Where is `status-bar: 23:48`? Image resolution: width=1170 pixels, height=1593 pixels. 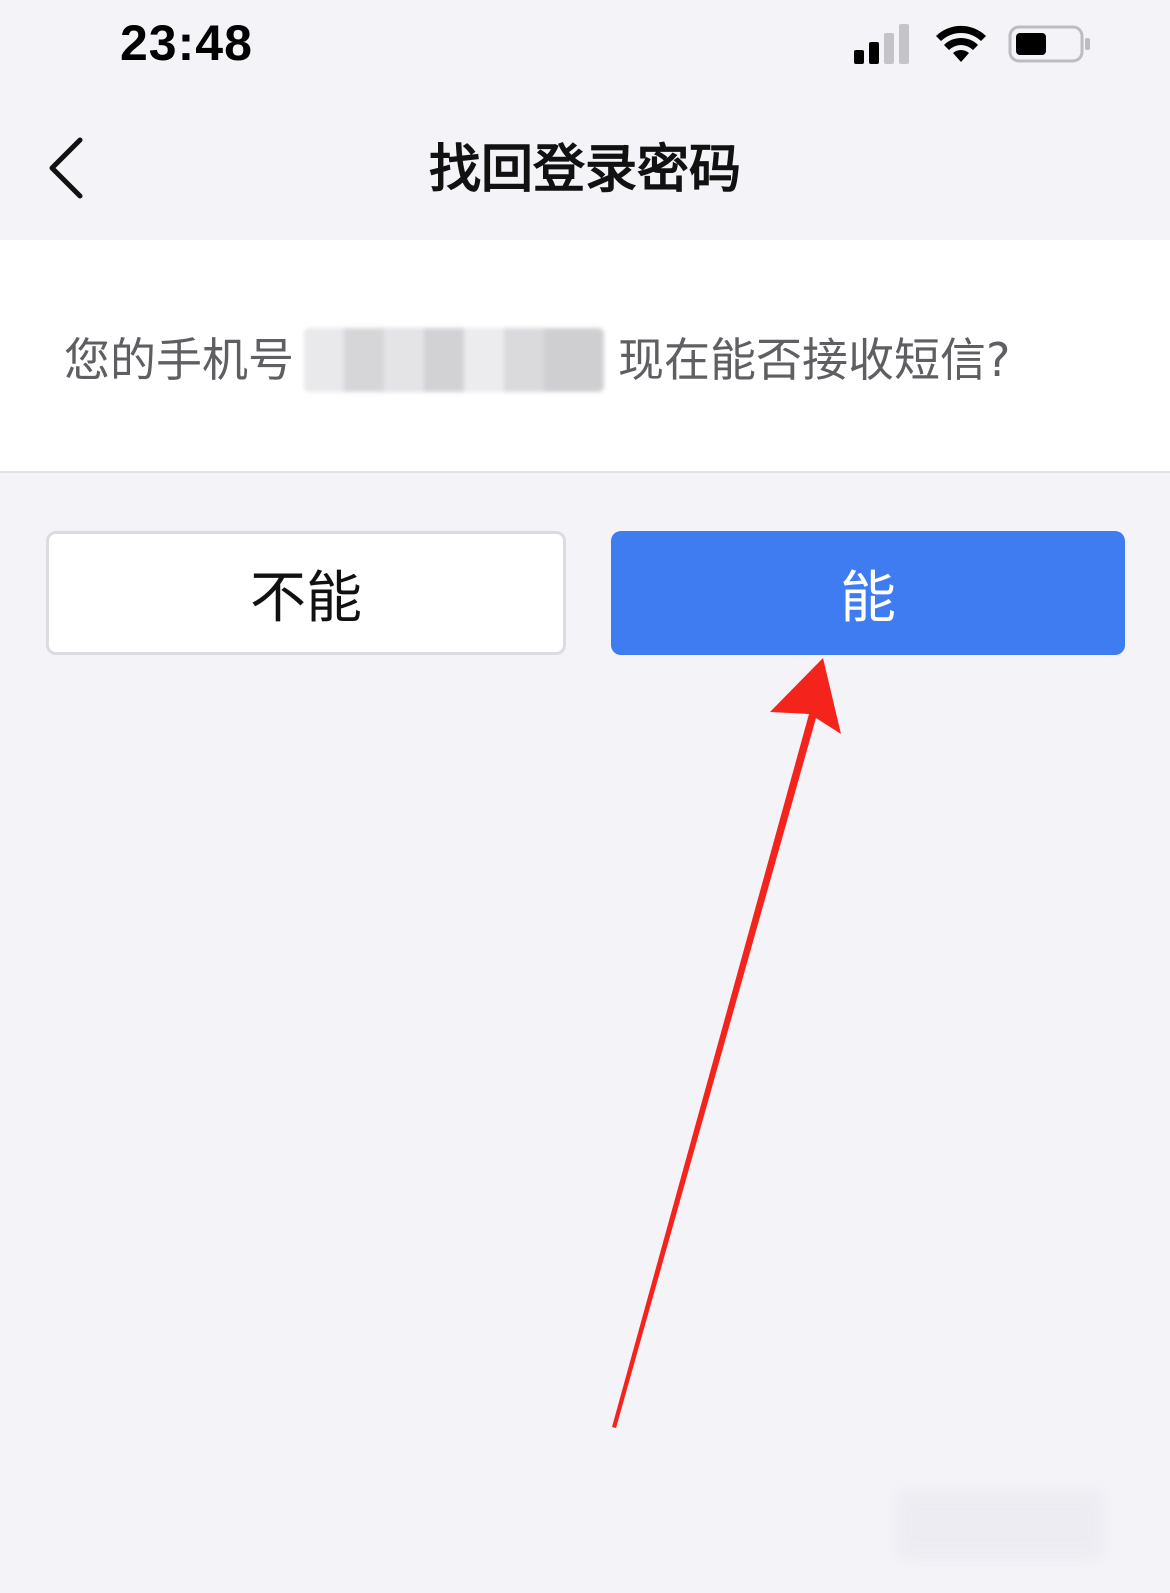
status-bar: 23:48 is located at coordinates (585, 47).